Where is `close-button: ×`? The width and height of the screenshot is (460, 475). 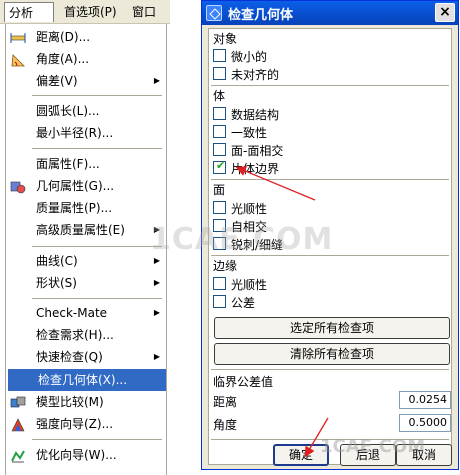
close-button: × is located at coordinates (445, 12).